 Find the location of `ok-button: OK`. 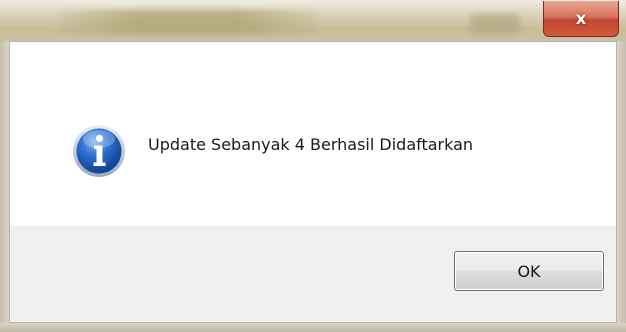

ok-button: OK is located at coordinates (529, 271).